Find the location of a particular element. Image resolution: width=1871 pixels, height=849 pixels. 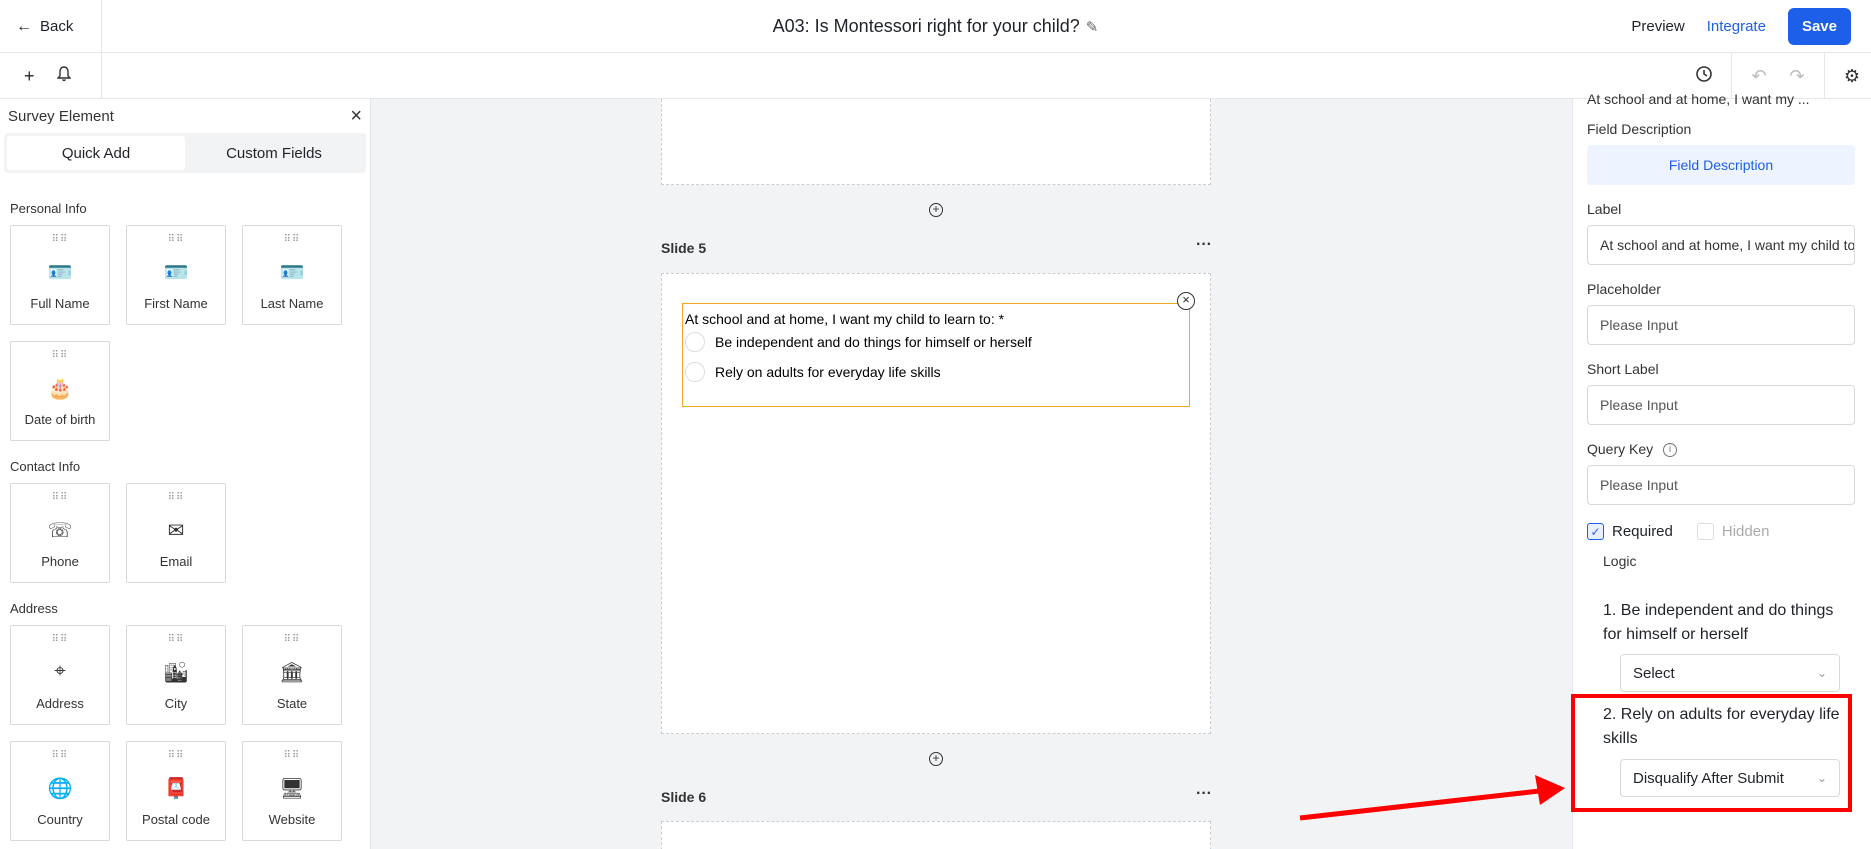

radio-option: Rely on adults for everyday life skills is located at coordinates (813, 372).